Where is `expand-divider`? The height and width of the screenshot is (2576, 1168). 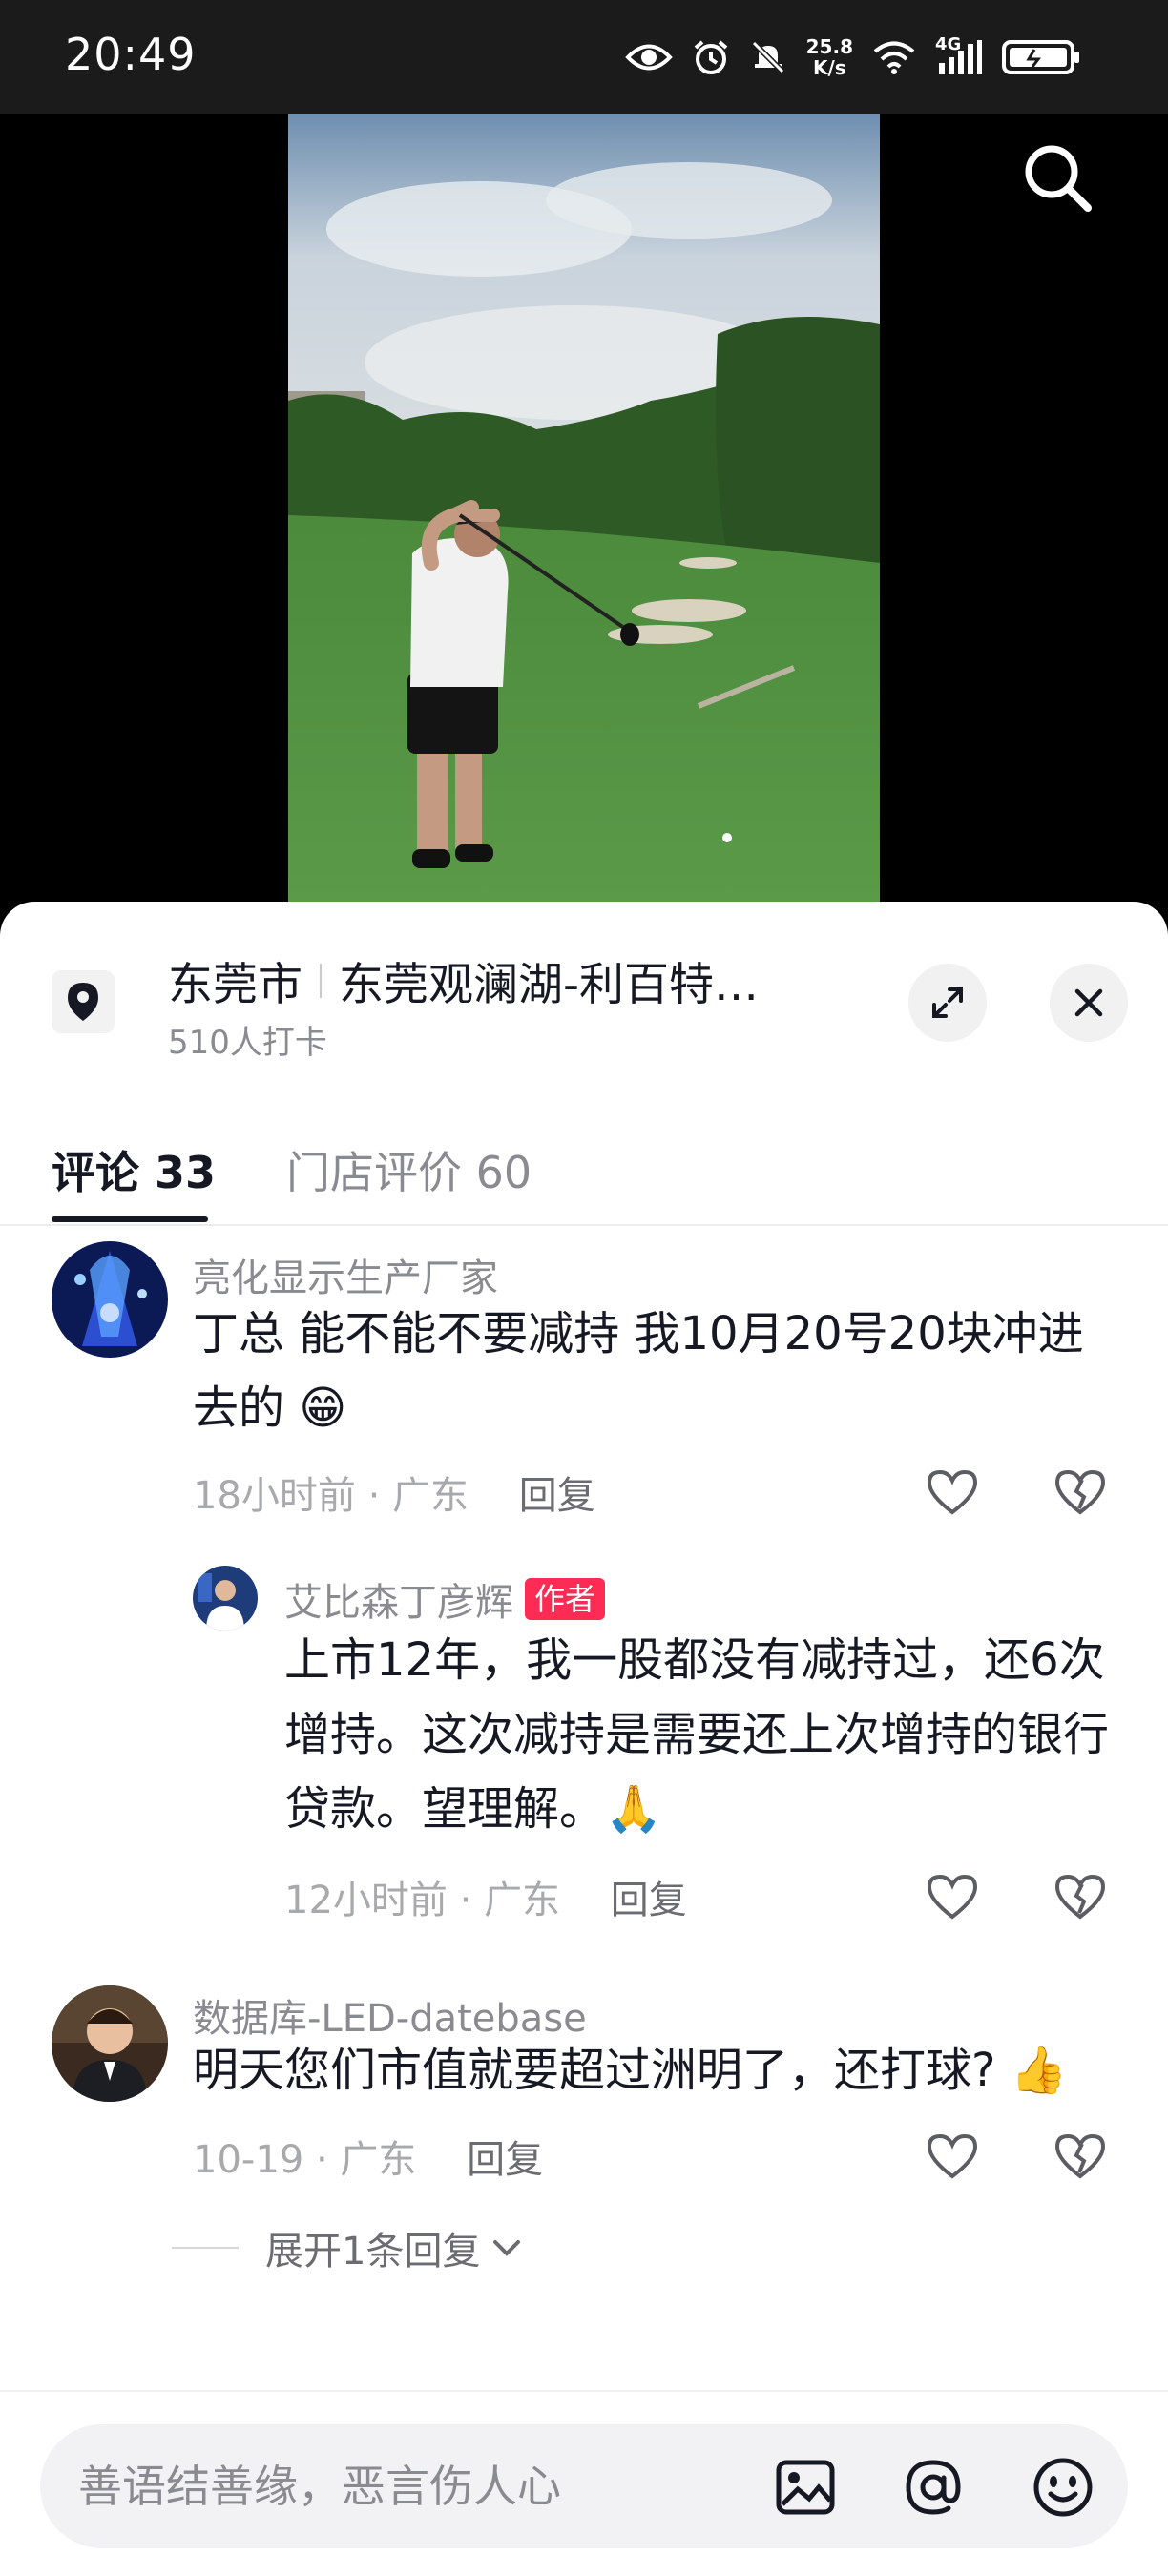
expand-divider is located at coordinates (205, 2248).